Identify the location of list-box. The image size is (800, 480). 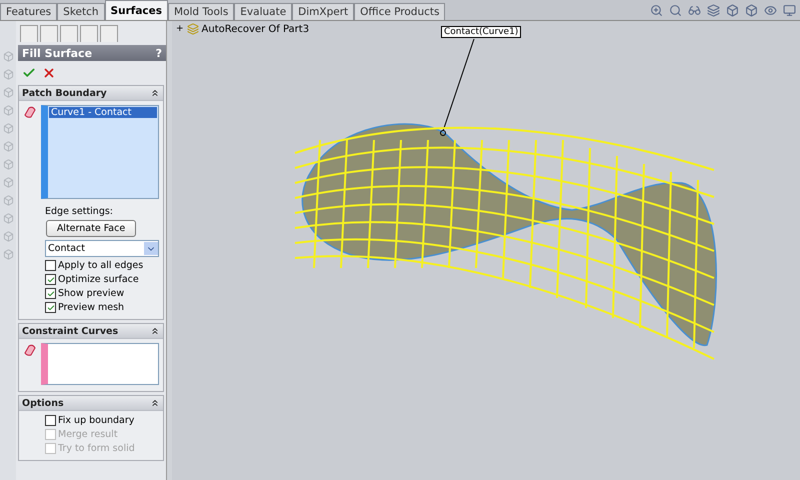
(100, 364).